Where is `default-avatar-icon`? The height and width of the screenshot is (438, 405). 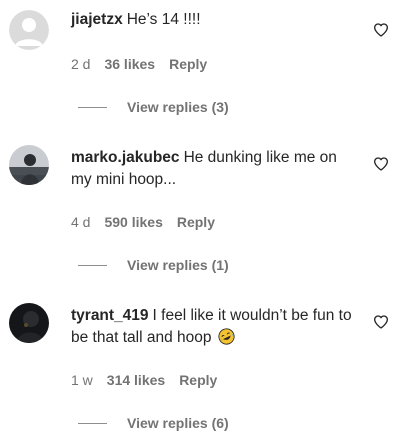
default-avatar-icon is located at coordinates (29, 30).